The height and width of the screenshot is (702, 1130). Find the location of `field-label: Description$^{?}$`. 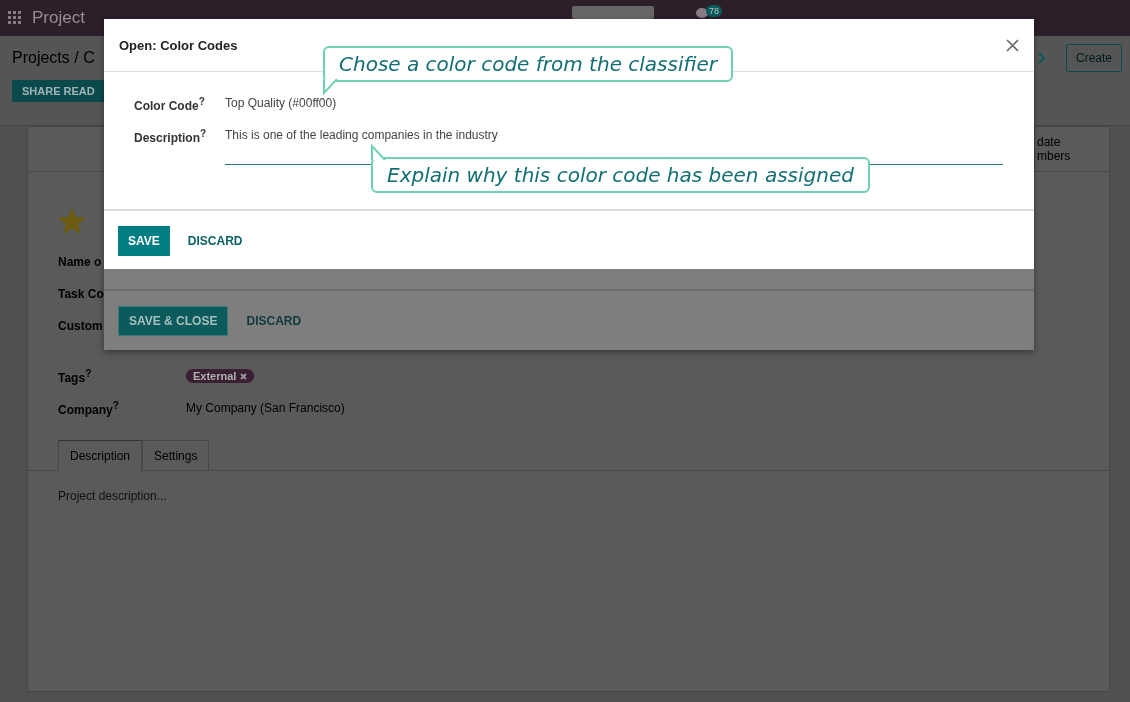

field-label: Description$^{?}$ is located at coordinates (171, 136).